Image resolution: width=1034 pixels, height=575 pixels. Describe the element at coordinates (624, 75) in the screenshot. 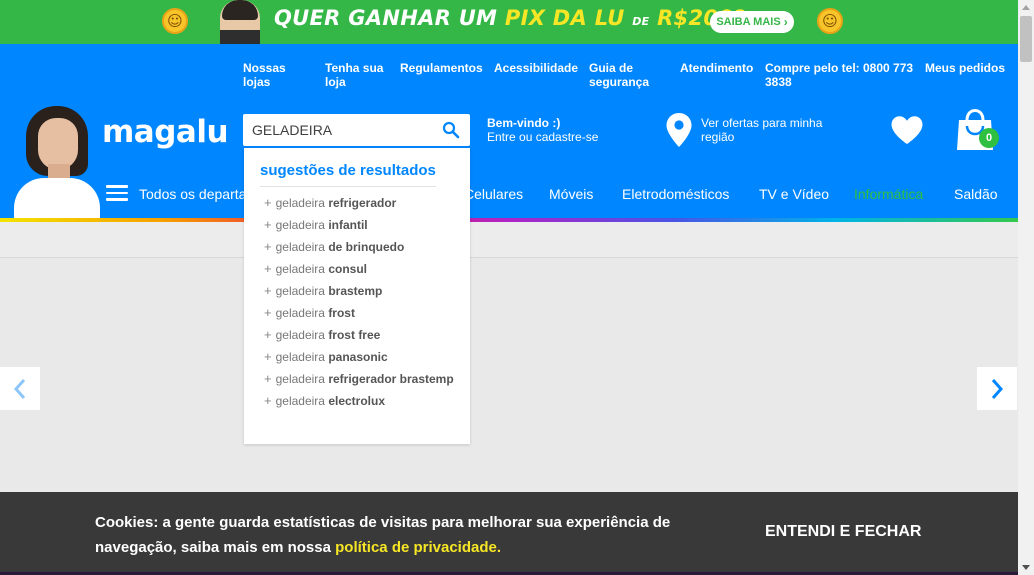

I see `top-link-guia-de-seguranca: Guia de segurança` at that location.